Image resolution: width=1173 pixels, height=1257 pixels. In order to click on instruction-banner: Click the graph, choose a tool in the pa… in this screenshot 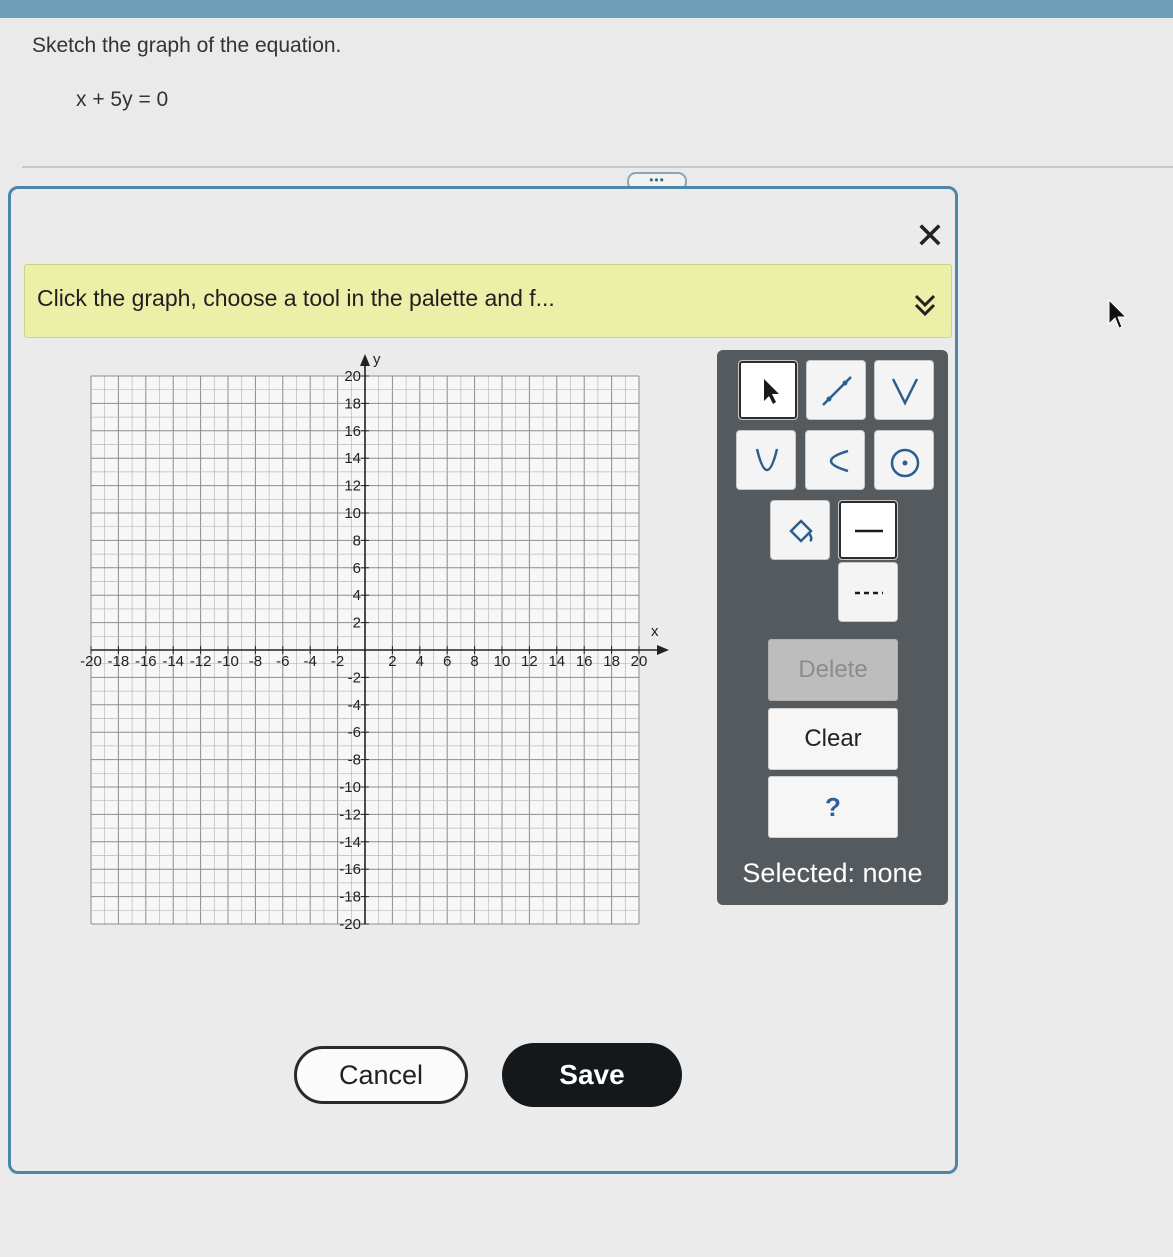, I will do `click(488, 301)`.